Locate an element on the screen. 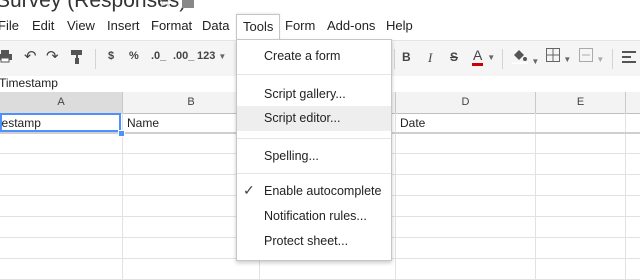 This screenshot has width=640, height=280. italic-button: I is located at coordinates (430, 58).